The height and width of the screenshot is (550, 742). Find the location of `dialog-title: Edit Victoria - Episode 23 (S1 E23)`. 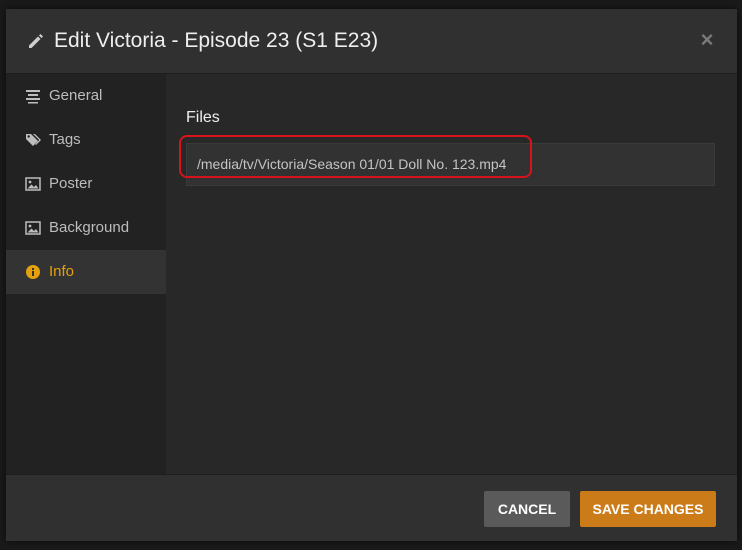

dialog-title: Edit Victoria - Episode 23 (S1 E23) is located at coordinates (216, 40).